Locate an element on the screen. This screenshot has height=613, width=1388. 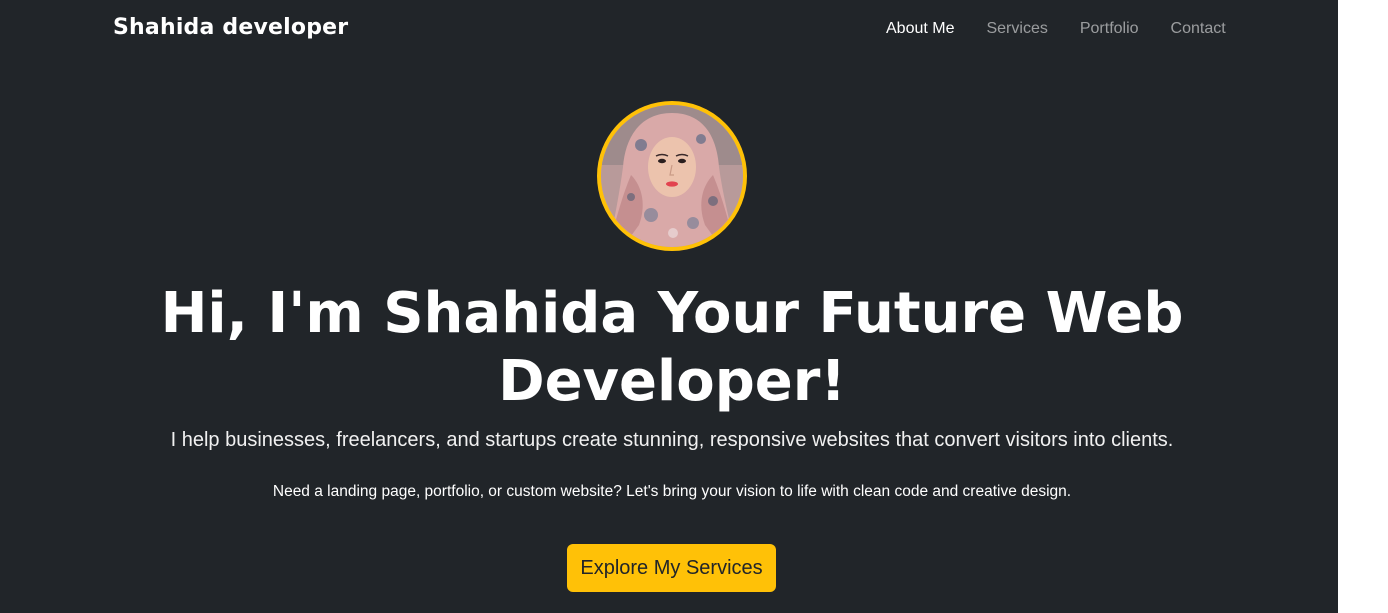
nav-link-services: Services is located at coordinates (1016, 29).